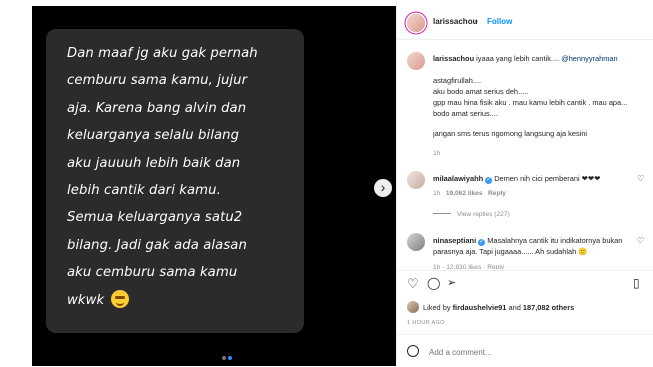 The image size is (653, 367). I want to click on story-line: Dan maaf jg aku gak pernah, so click(162, 53).